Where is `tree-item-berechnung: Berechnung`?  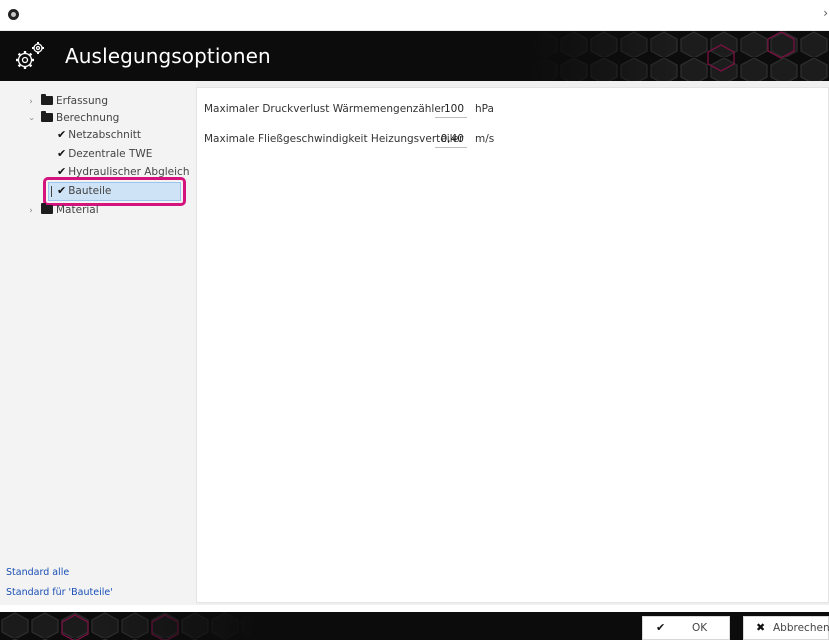 tree-item-berechnung: Berechnung is located at coordinates (80, 118).